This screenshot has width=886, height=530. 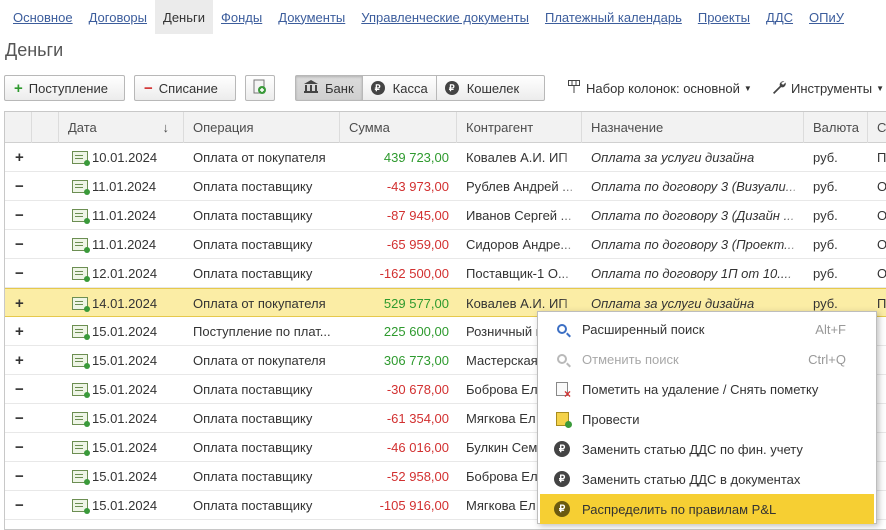 What do you see at coordinates (64, 88) in the screenshot?
I see `add-income-button: + Поступление` at bounding box center [64, 88].